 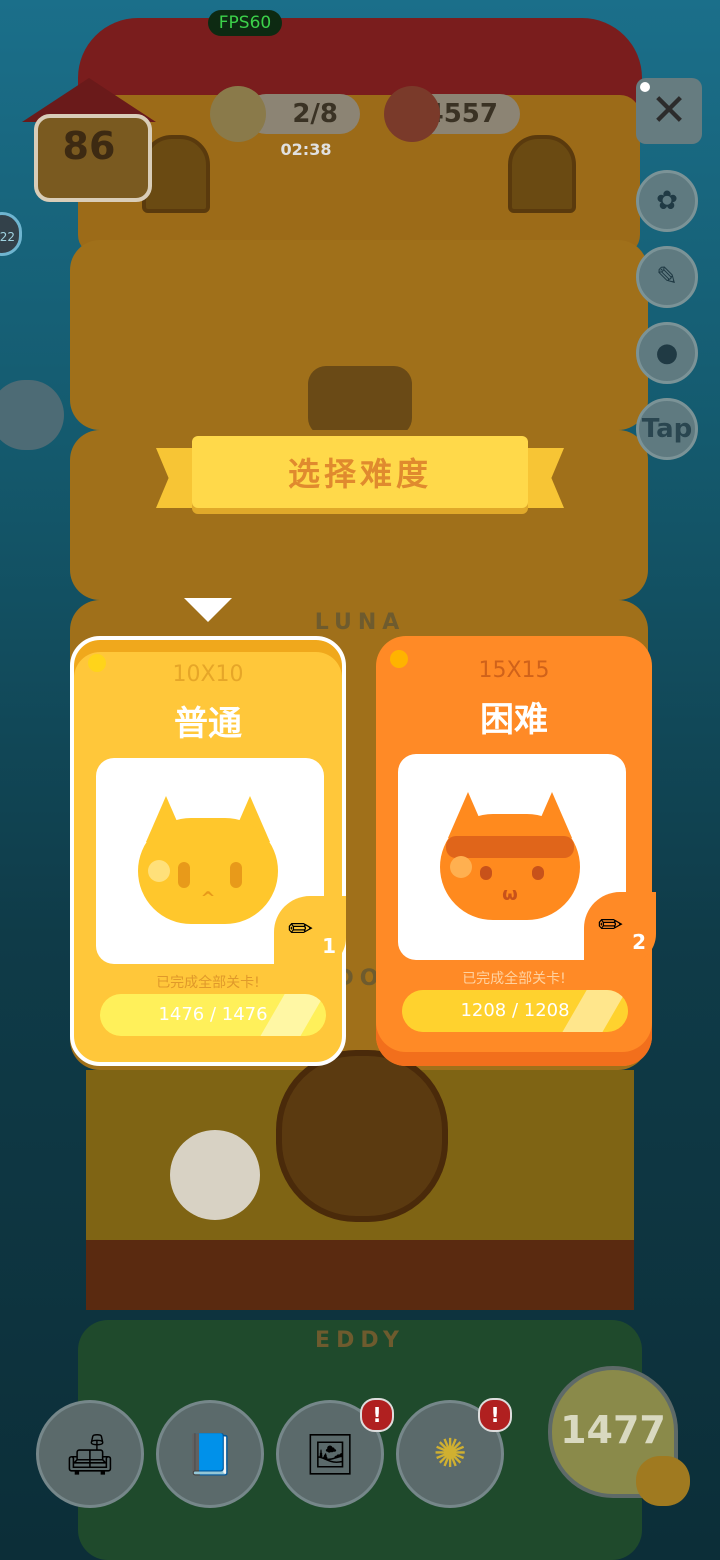 I want to click on paint-brush-icon: ✎, so click(x=667, y=277).